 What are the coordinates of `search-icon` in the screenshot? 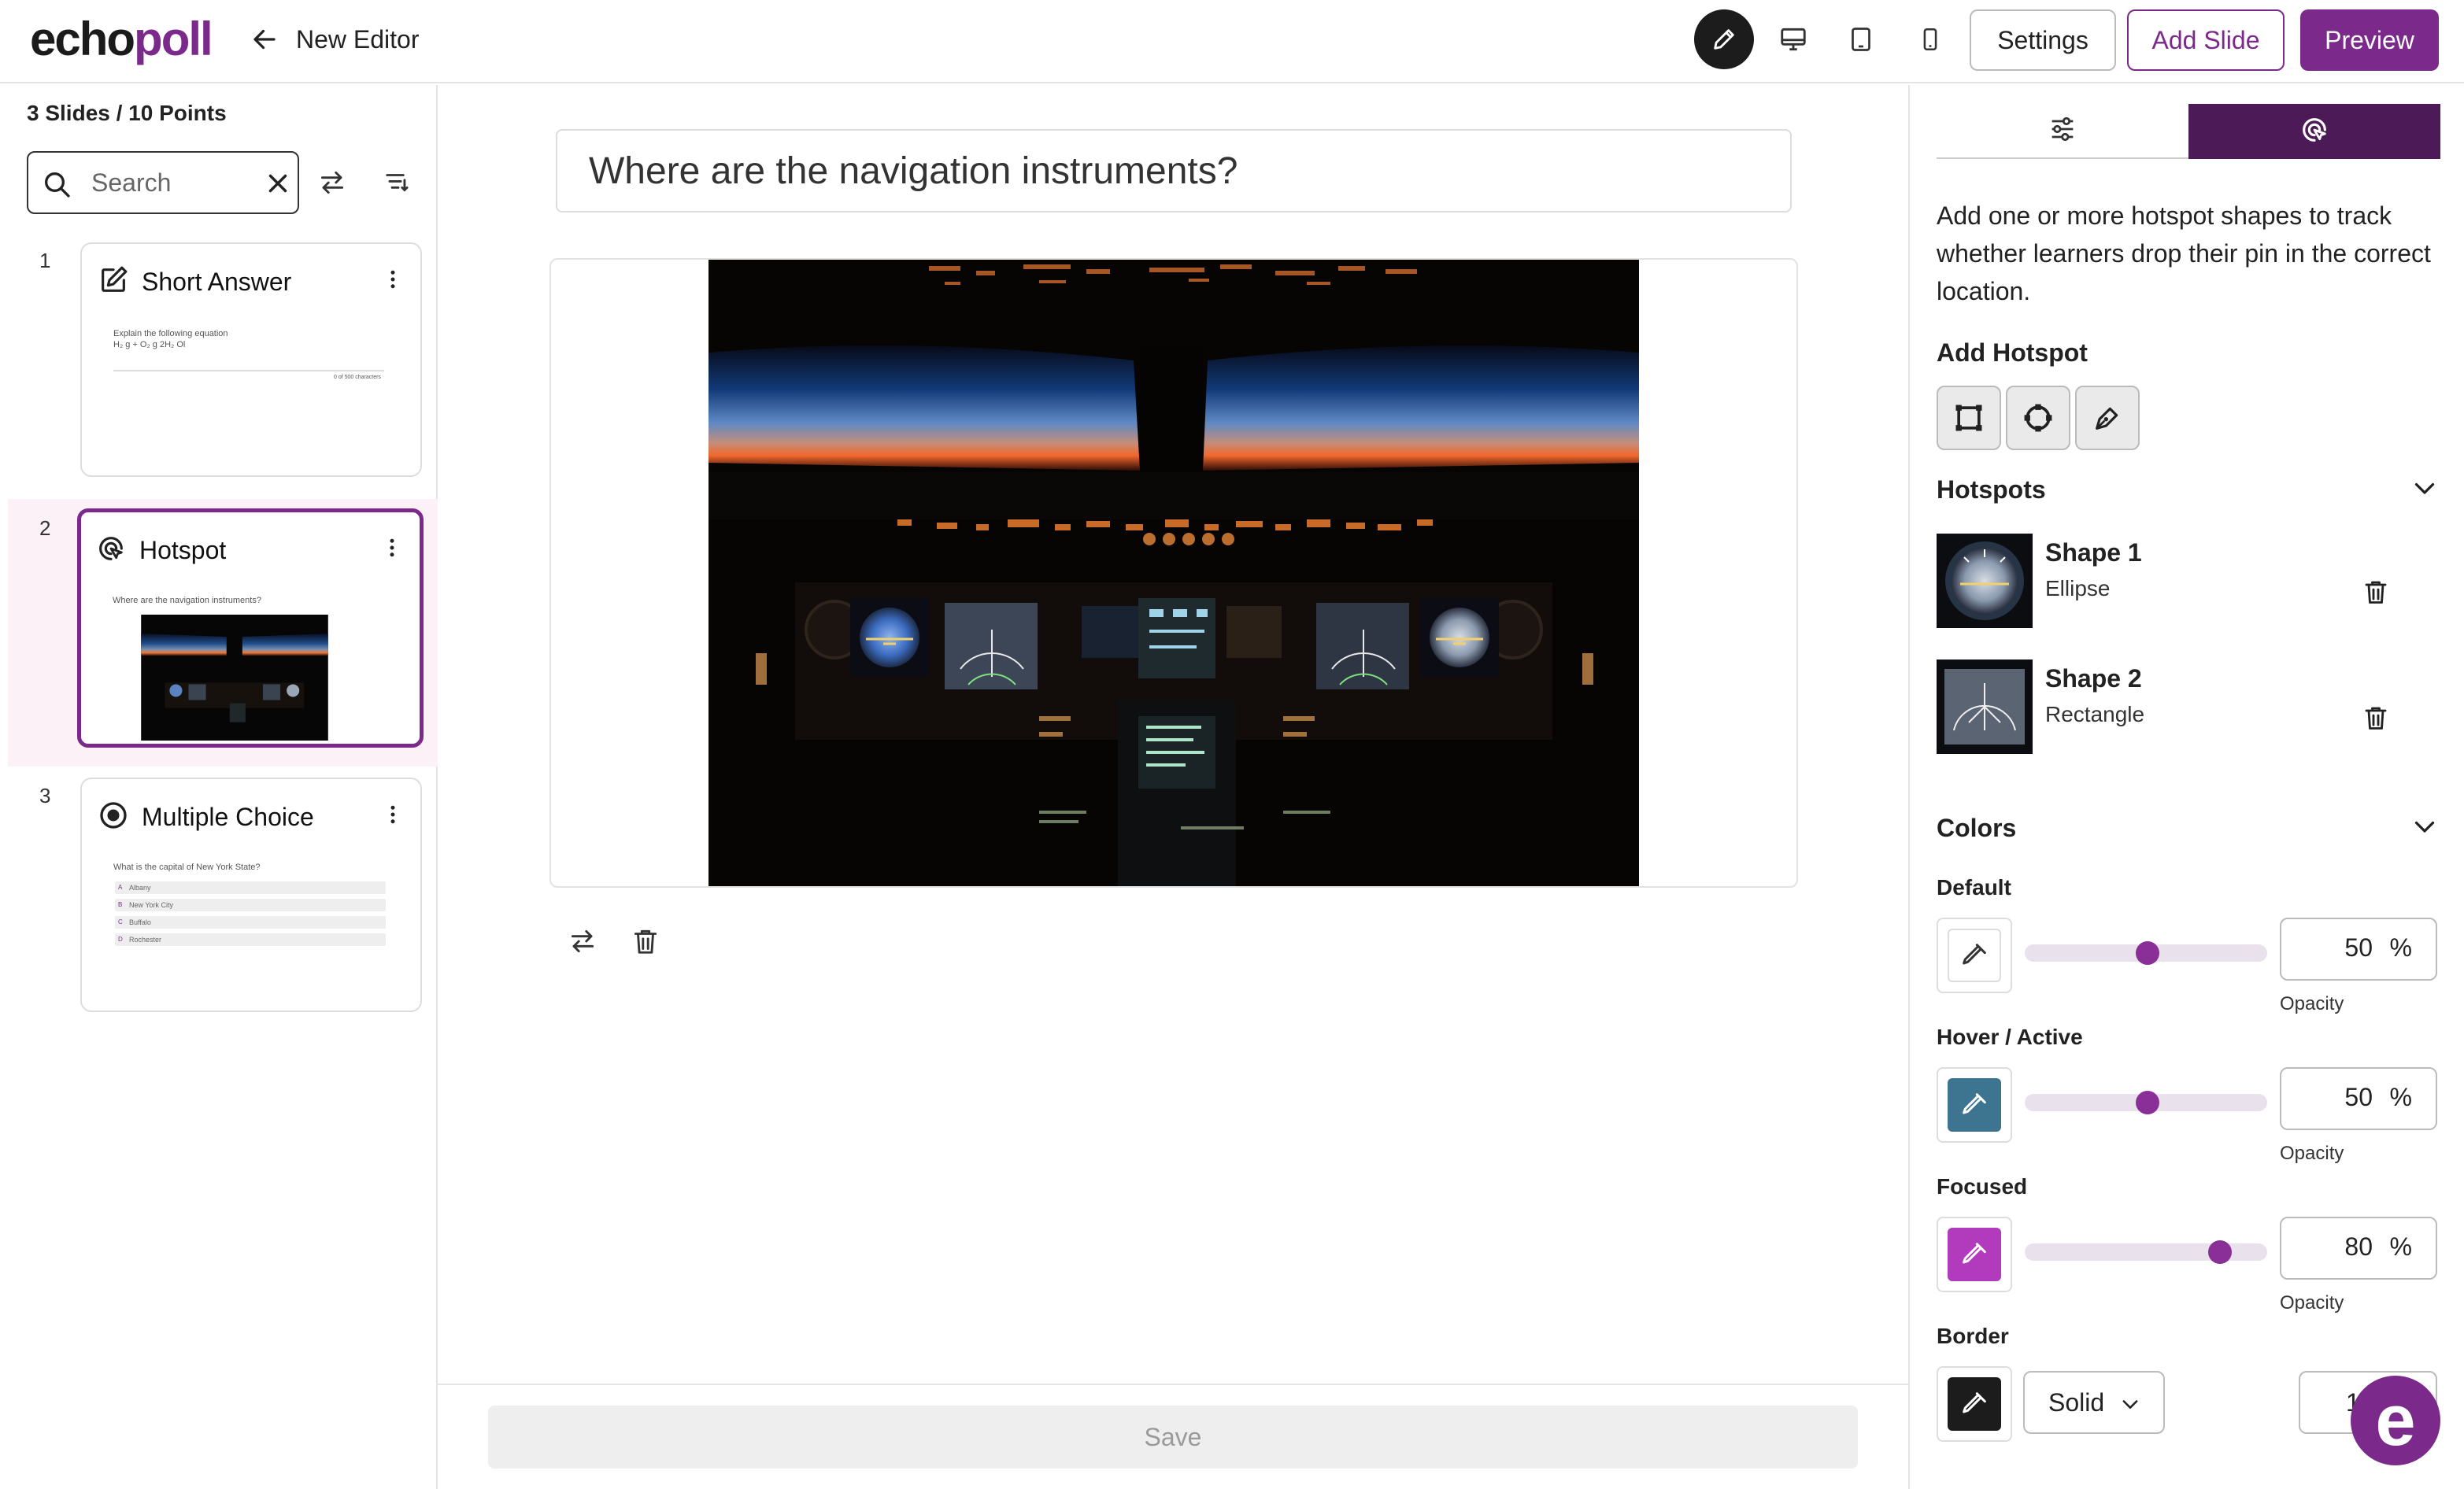 It's located at (56, 186).